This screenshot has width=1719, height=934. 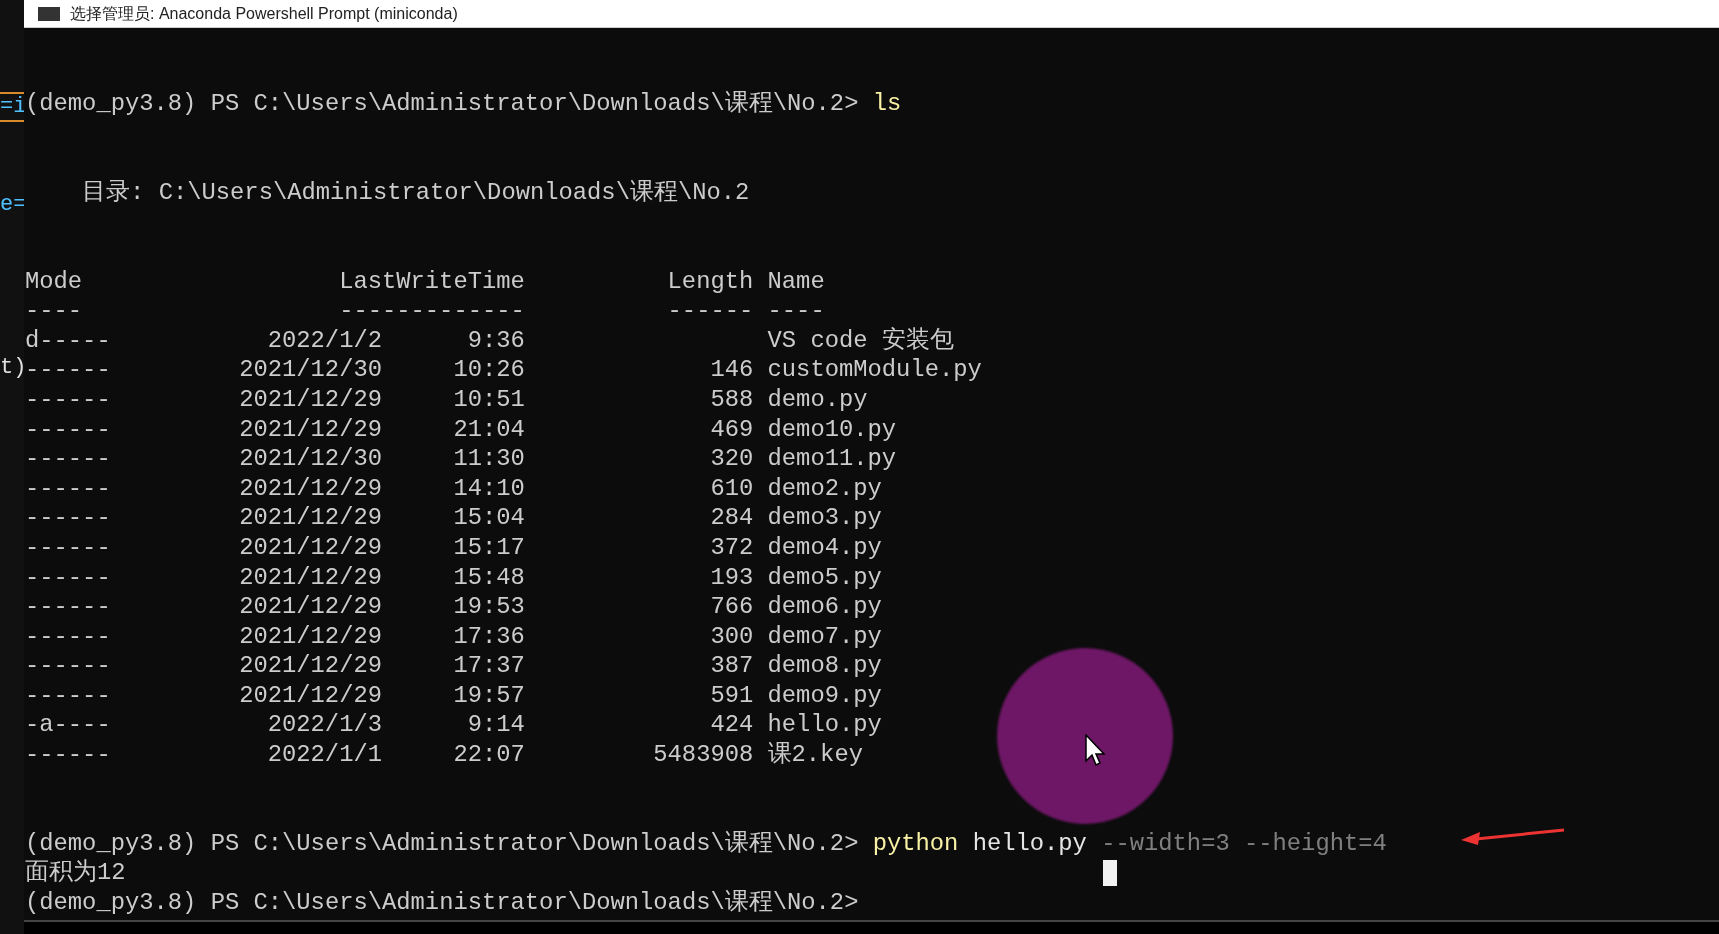 What do you see at coordinates (832, 429) in the screenshot?
I see `name-cell: demo10.py` at bounding box center [832, 429].